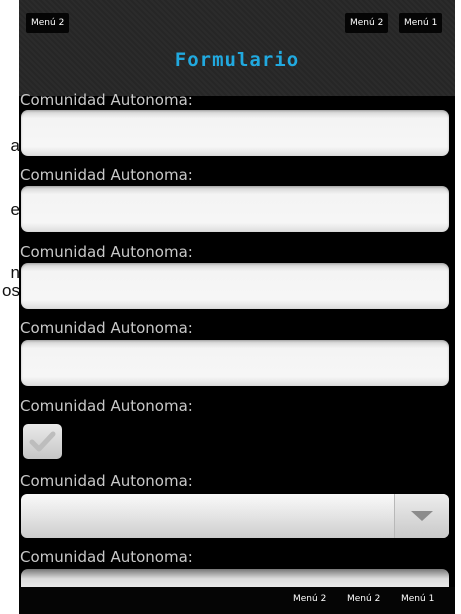  Describe the element at coordinates (15, 210) in the screenshot. I see `edge-text-fragment: e` at that location.